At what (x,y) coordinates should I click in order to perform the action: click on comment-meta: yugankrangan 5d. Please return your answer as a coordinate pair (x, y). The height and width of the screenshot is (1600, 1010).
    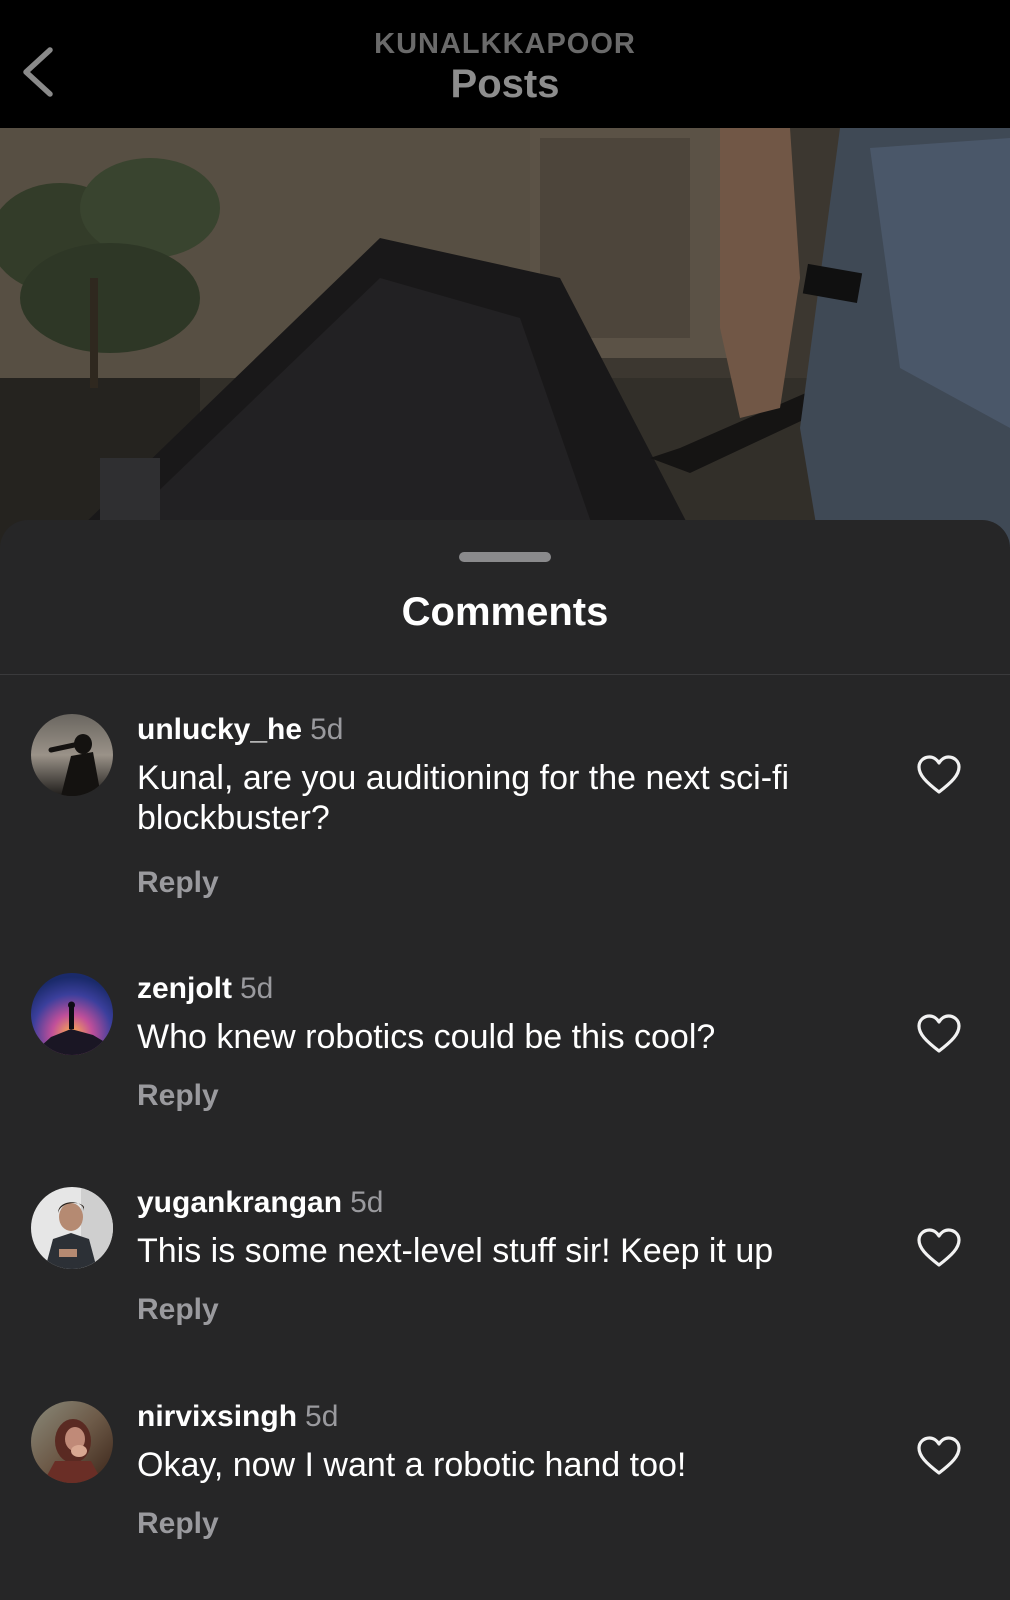
    Looking at the image, I should click on (260, 1203).